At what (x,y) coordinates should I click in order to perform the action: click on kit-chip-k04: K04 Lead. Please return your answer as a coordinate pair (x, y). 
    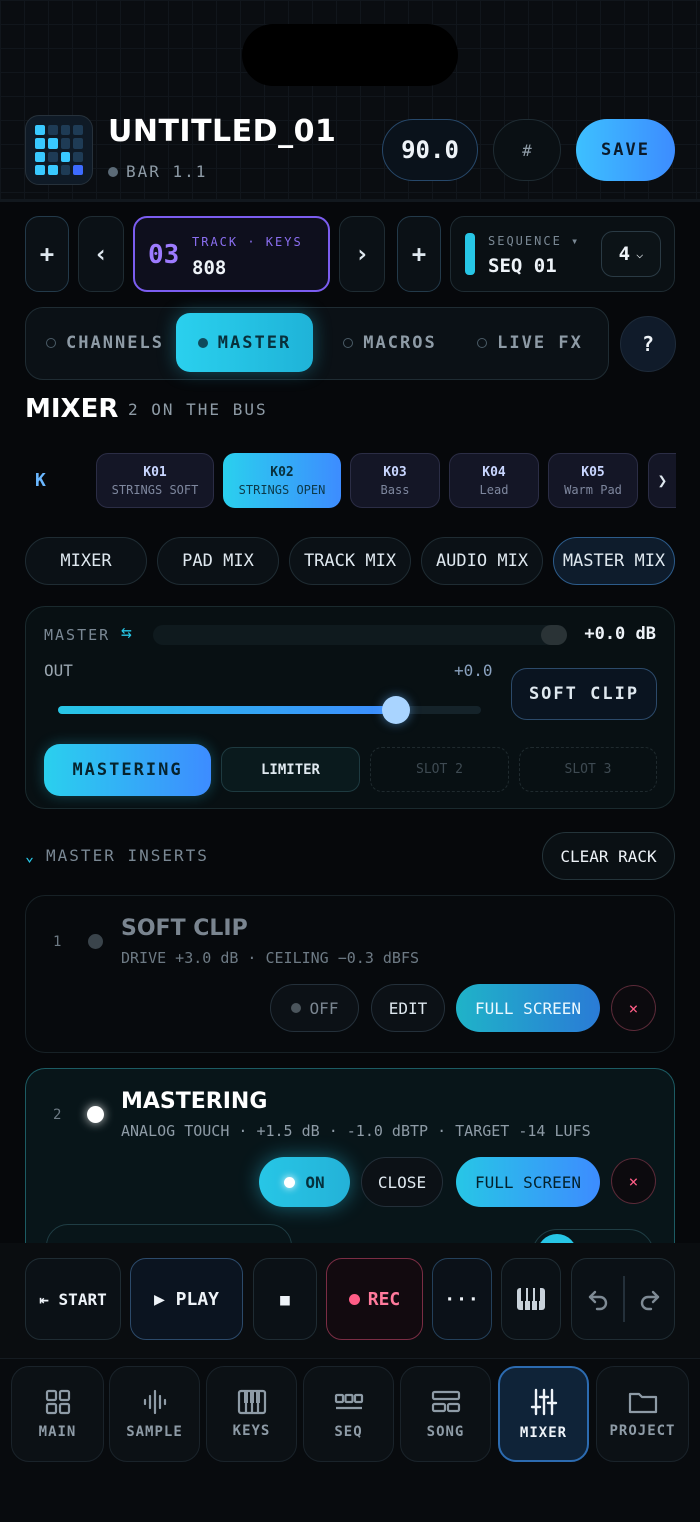
    Looking at the image, I should click on (494, 480).